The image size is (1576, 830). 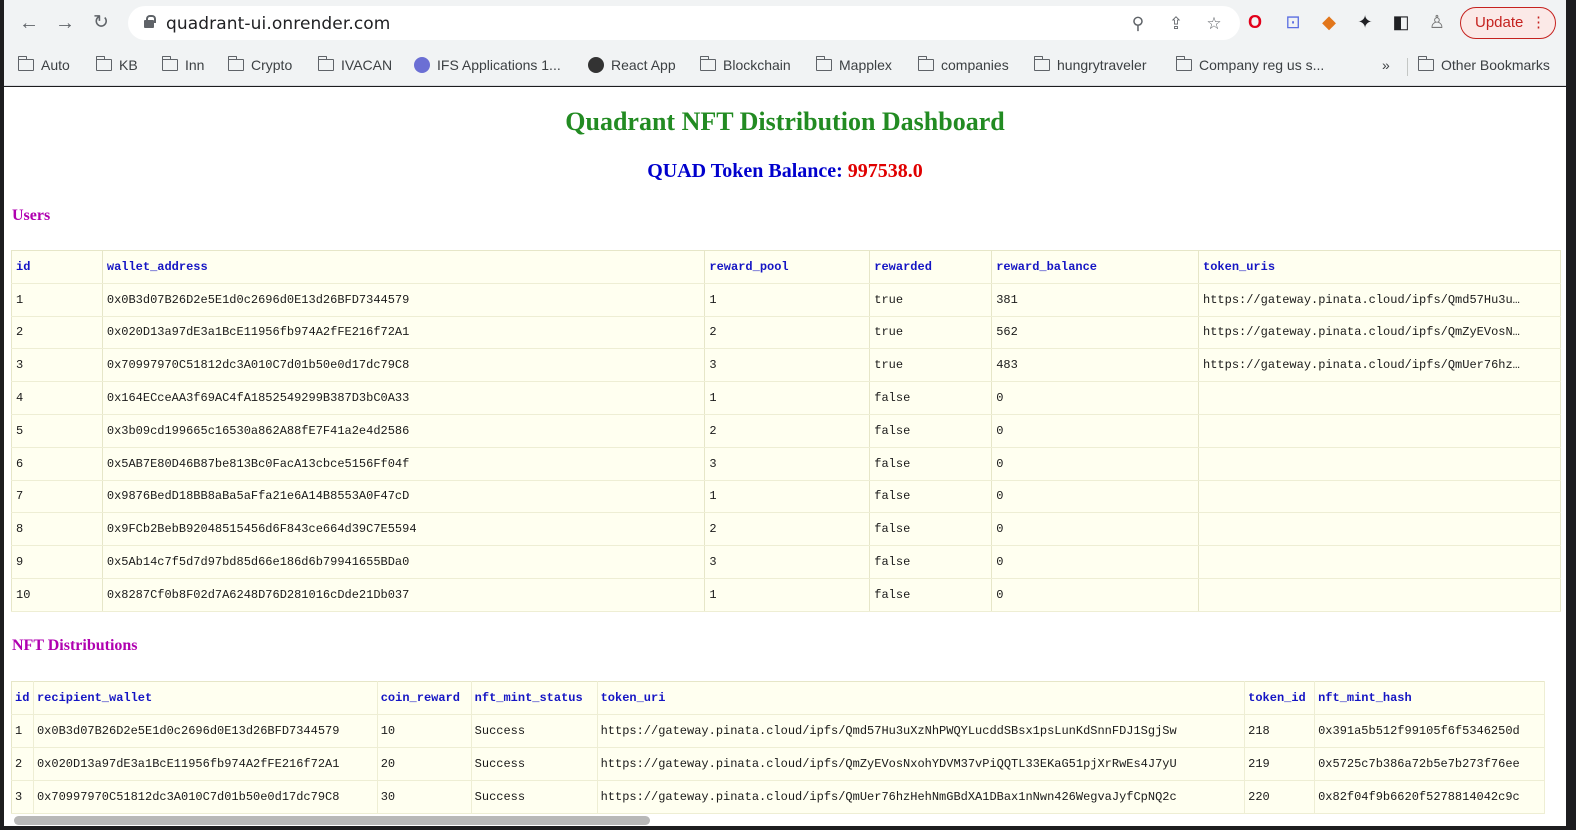 I want to click on extensions-puzzle-icon: ✦, so click(x=1365, y=22).